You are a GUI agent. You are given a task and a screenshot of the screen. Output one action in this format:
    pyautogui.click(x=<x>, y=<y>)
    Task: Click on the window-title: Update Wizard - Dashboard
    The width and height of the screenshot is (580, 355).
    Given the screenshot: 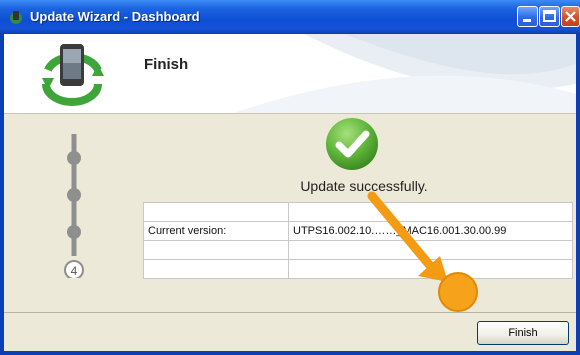 What is the action you would take?
    pyautogui.click(x=115, y=16)
    